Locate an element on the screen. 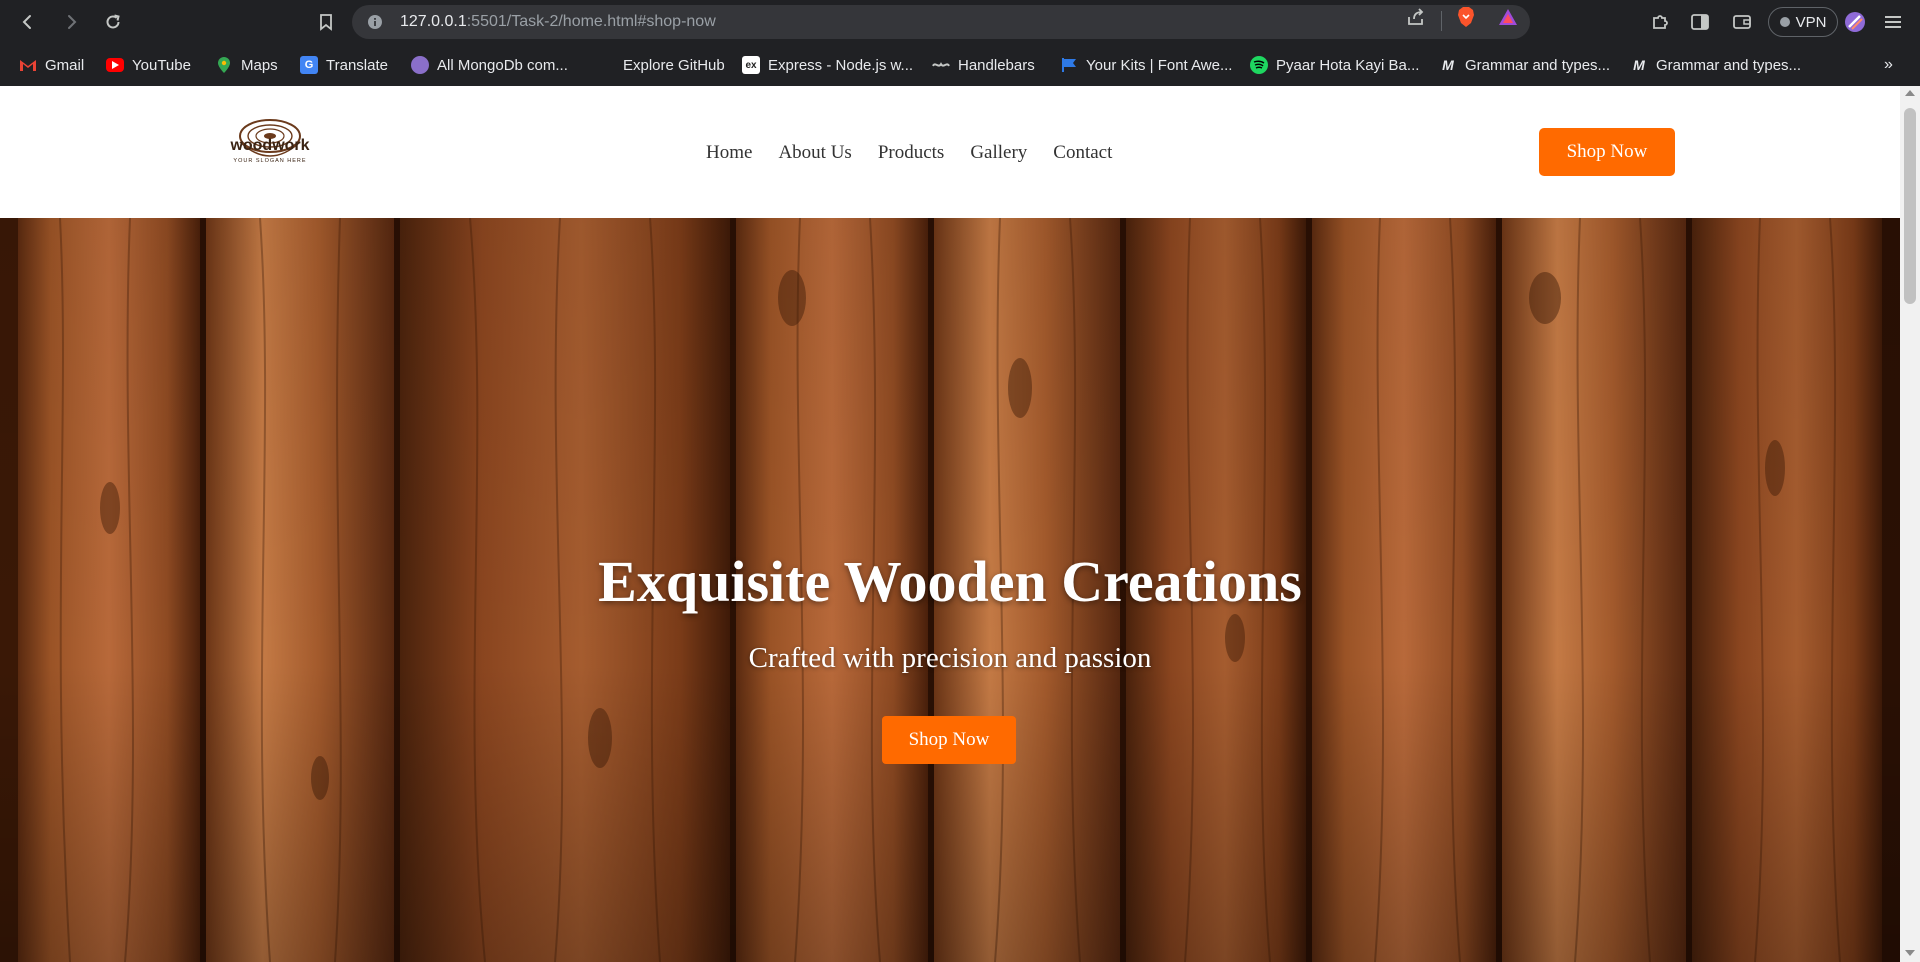  reload-icon is located at coordinates (113, 21).